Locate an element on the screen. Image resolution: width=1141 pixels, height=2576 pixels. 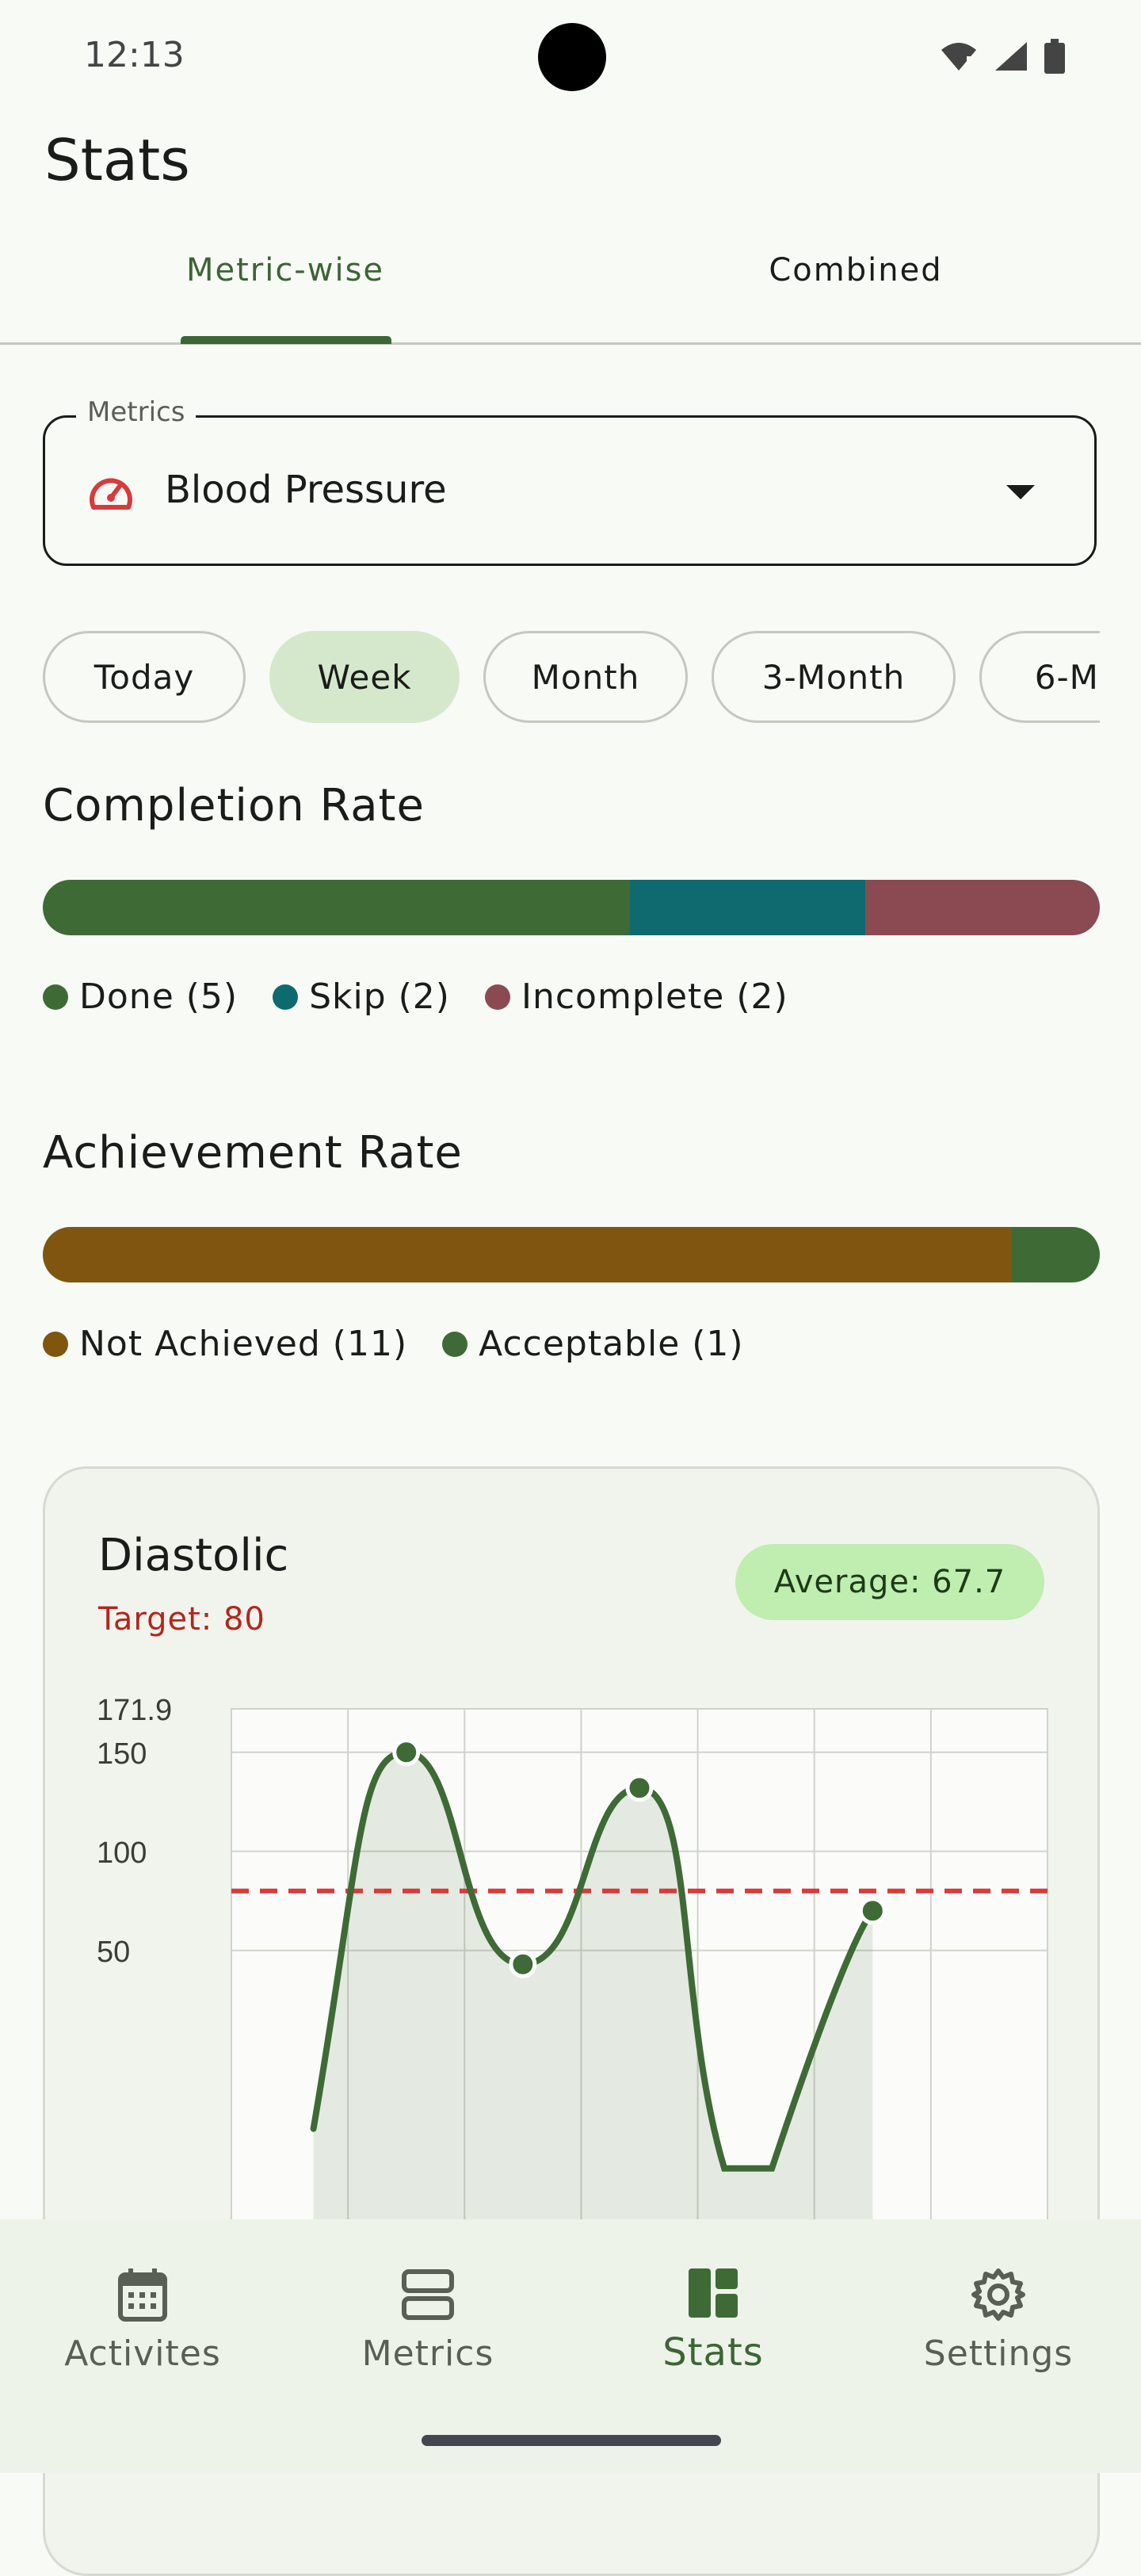
metrics-icon is located at coordinates (428, 2294).